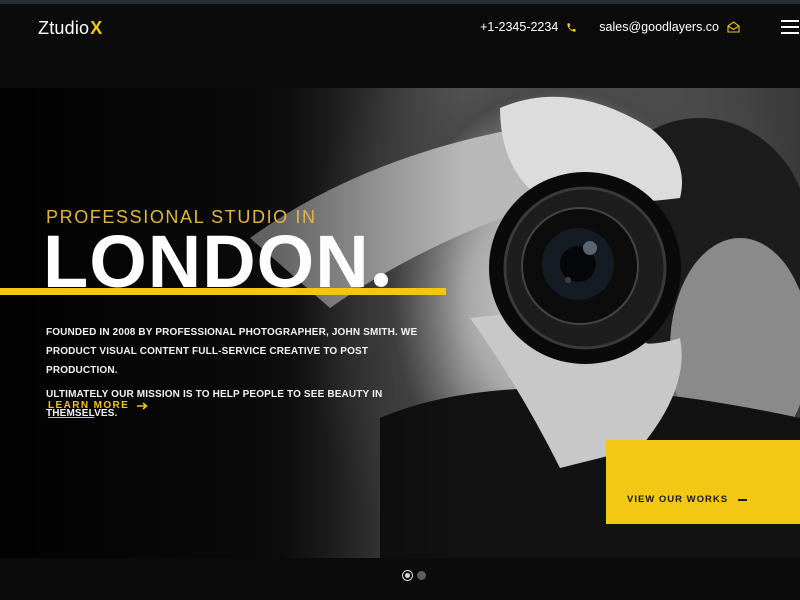 This screenshot has height=600, width=800. What do you see at coordinates (64, 28) in the screenshot?
I see `logo-text: Ztudio` at bounding box center [64, 28].